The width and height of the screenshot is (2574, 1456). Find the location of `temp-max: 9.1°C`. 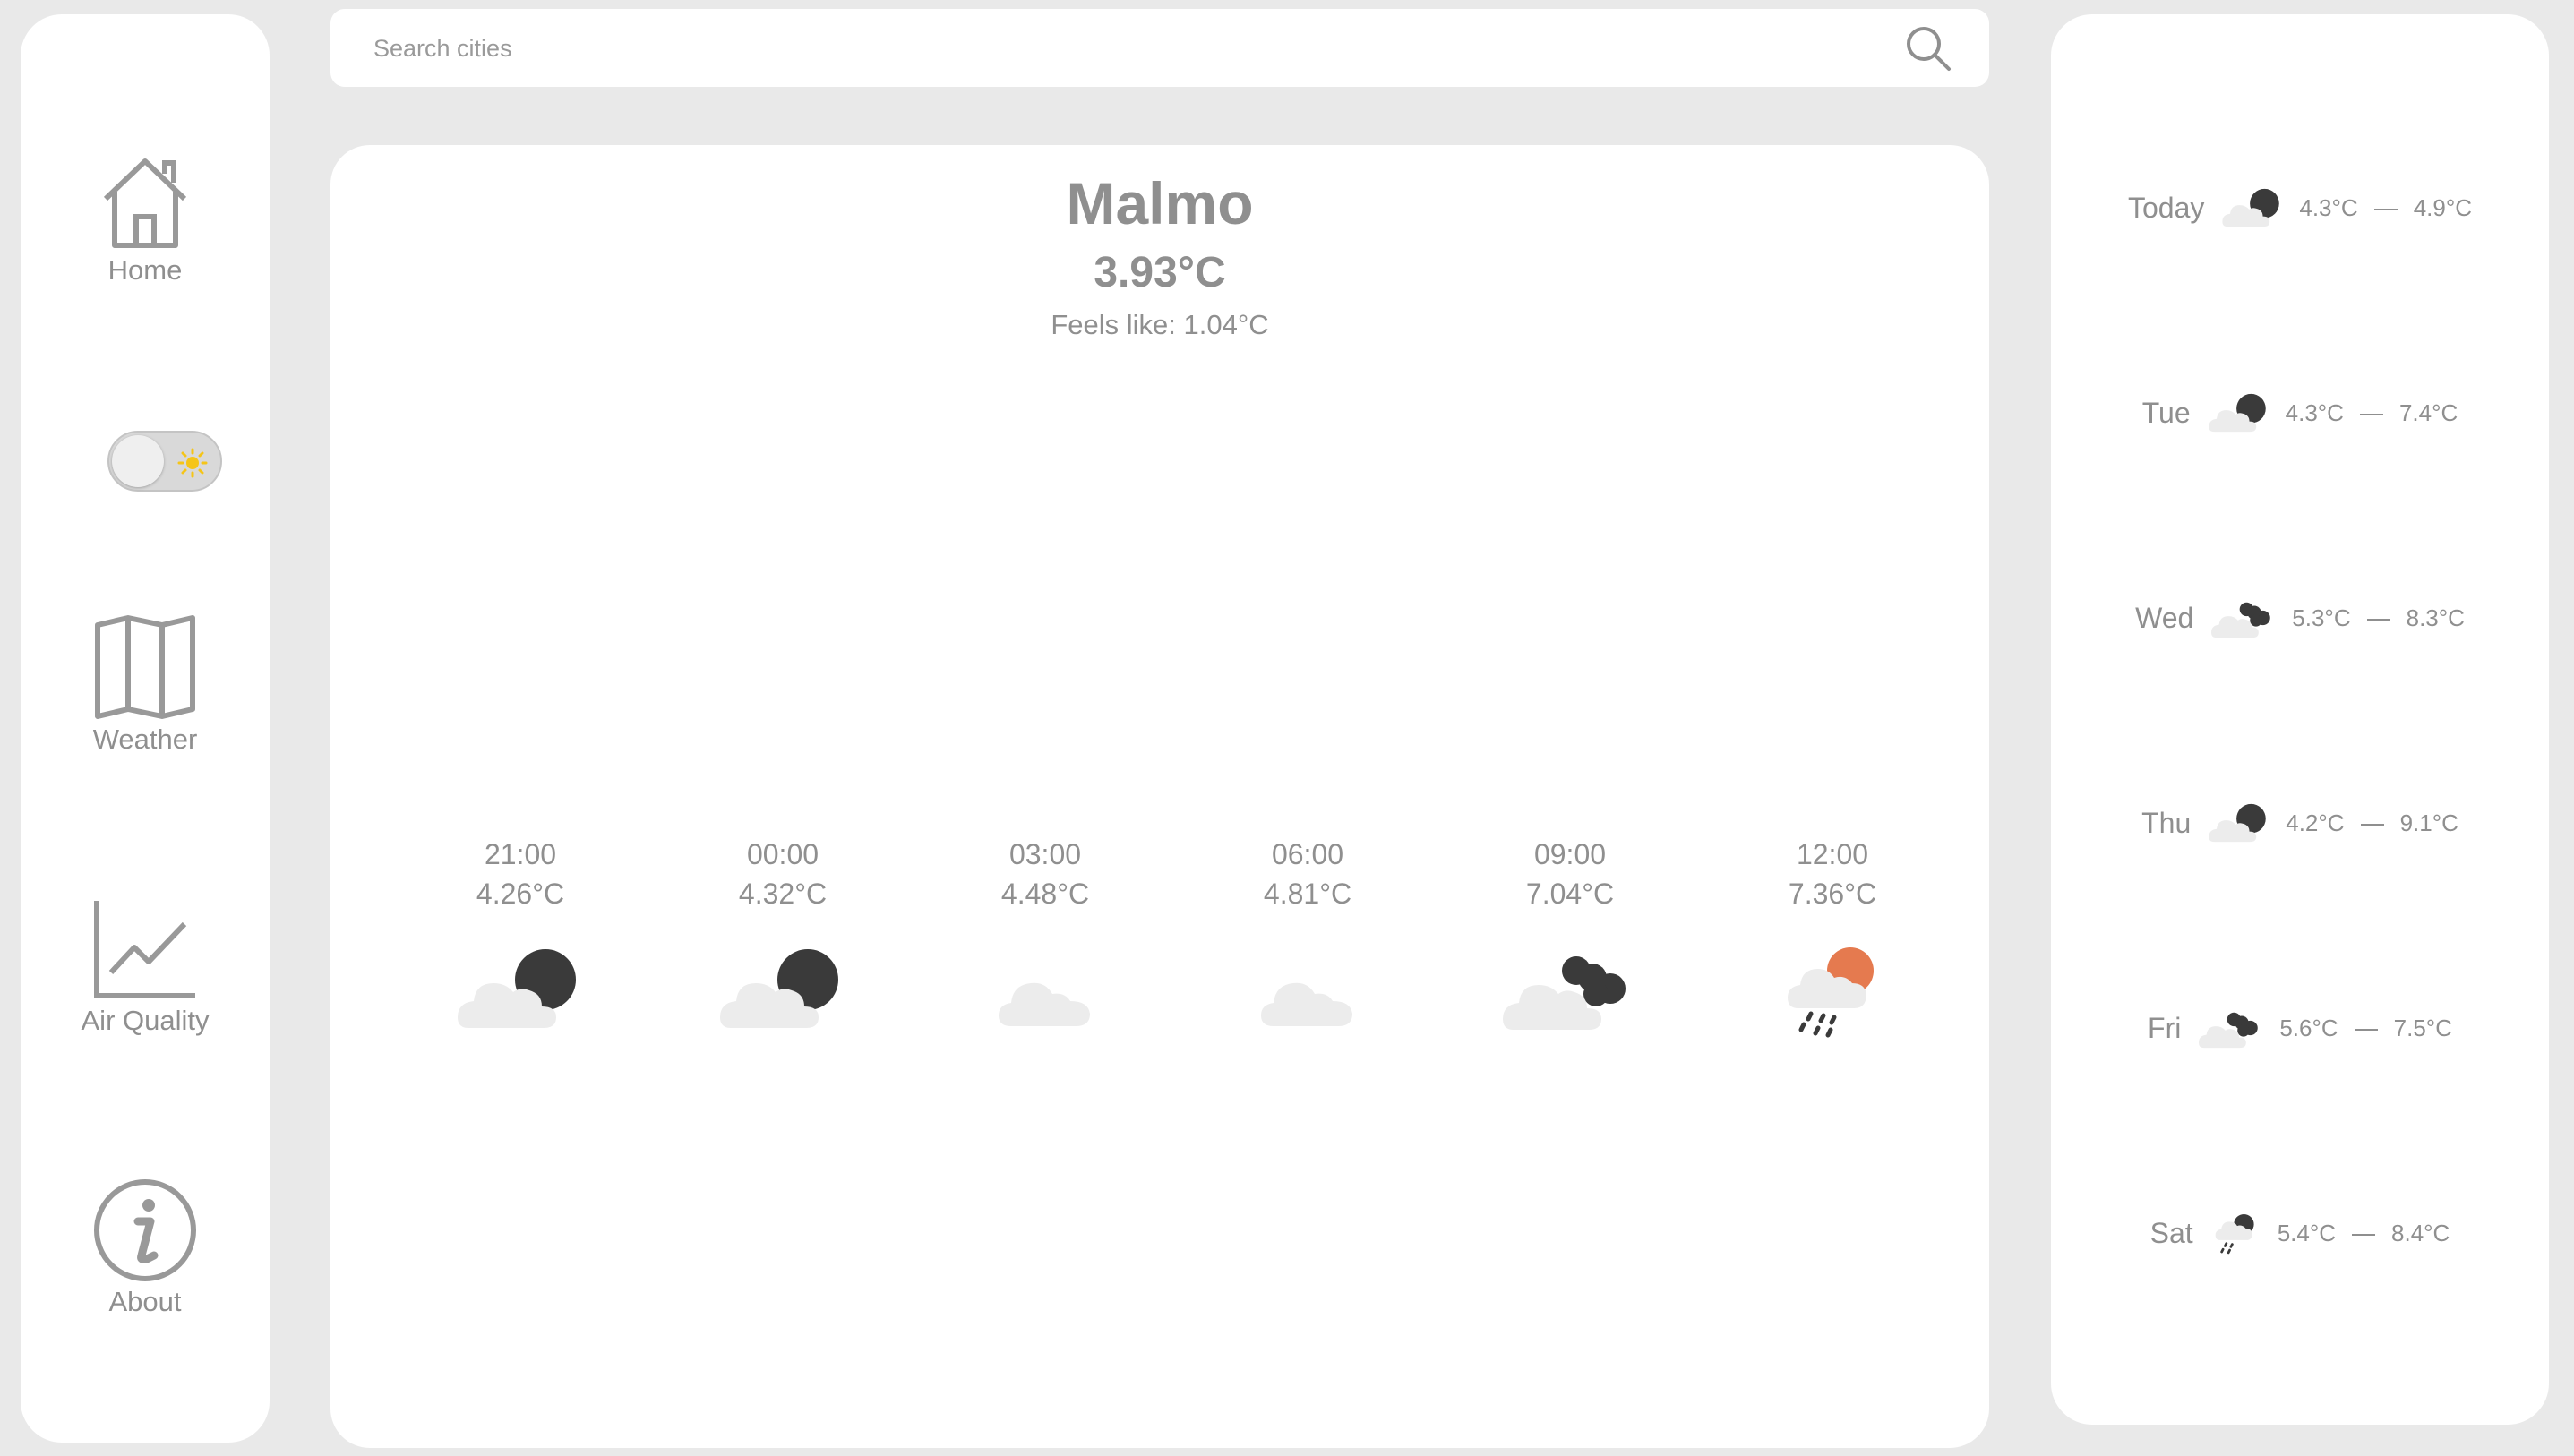

temp-max: 9.1°C is located at coordinates (2428, 822).